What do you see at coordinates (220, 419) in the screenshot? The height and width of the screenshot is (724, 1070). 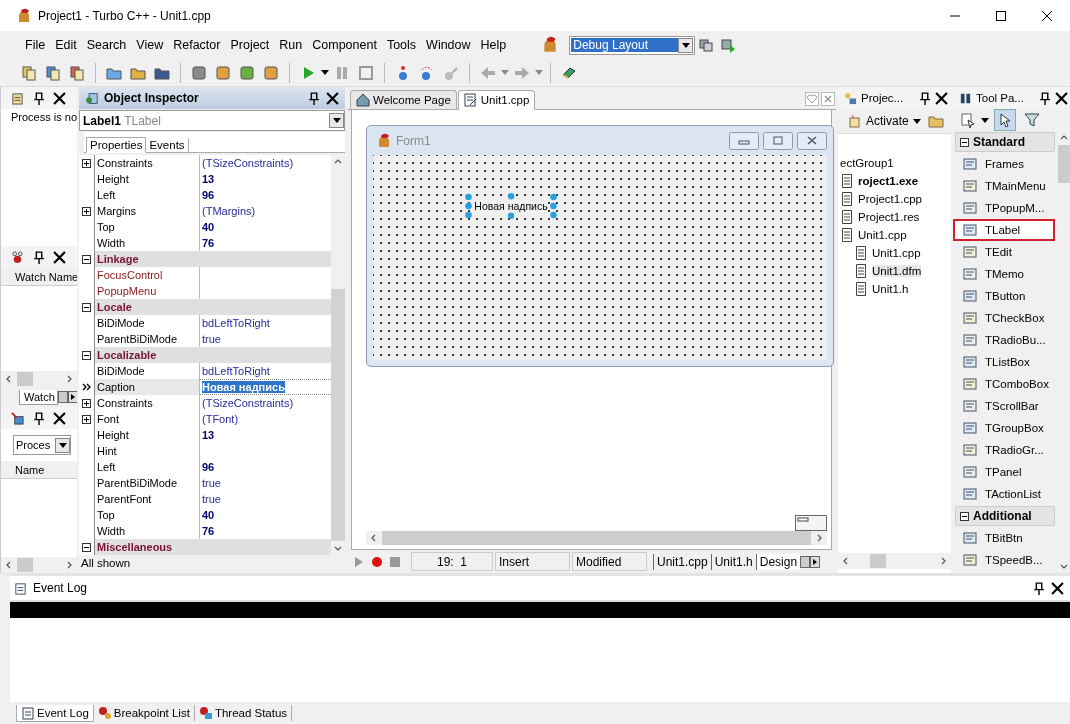 I see `property-value: (TFont)` at bounding box center [220, 419].